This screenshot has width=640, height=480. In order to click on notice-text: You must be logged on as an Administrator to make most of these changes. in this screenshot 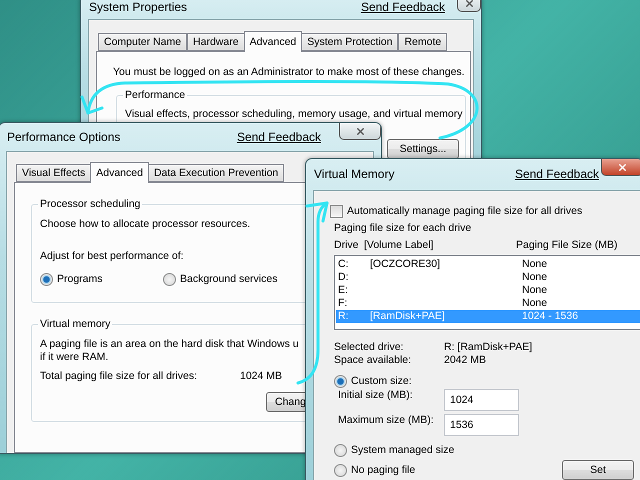, I will do `click(289, 72)`.